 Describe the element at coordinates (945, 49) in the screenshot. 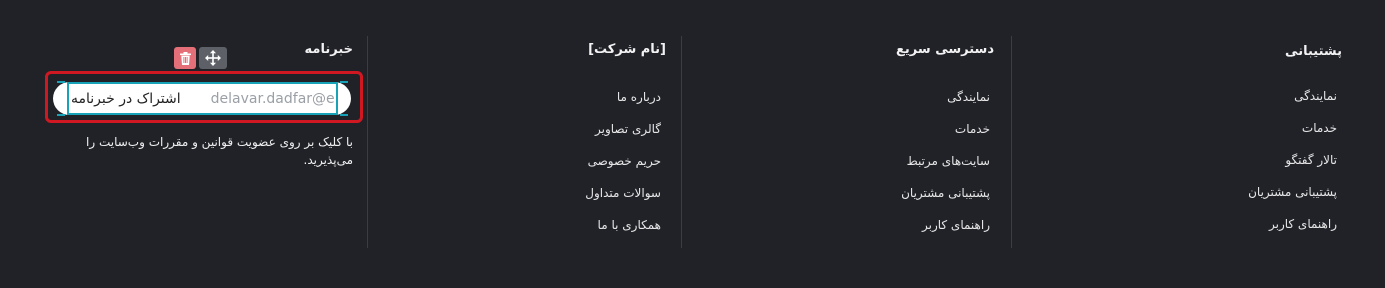

I see `quick-access-title: دسترسی سریع` at that location.